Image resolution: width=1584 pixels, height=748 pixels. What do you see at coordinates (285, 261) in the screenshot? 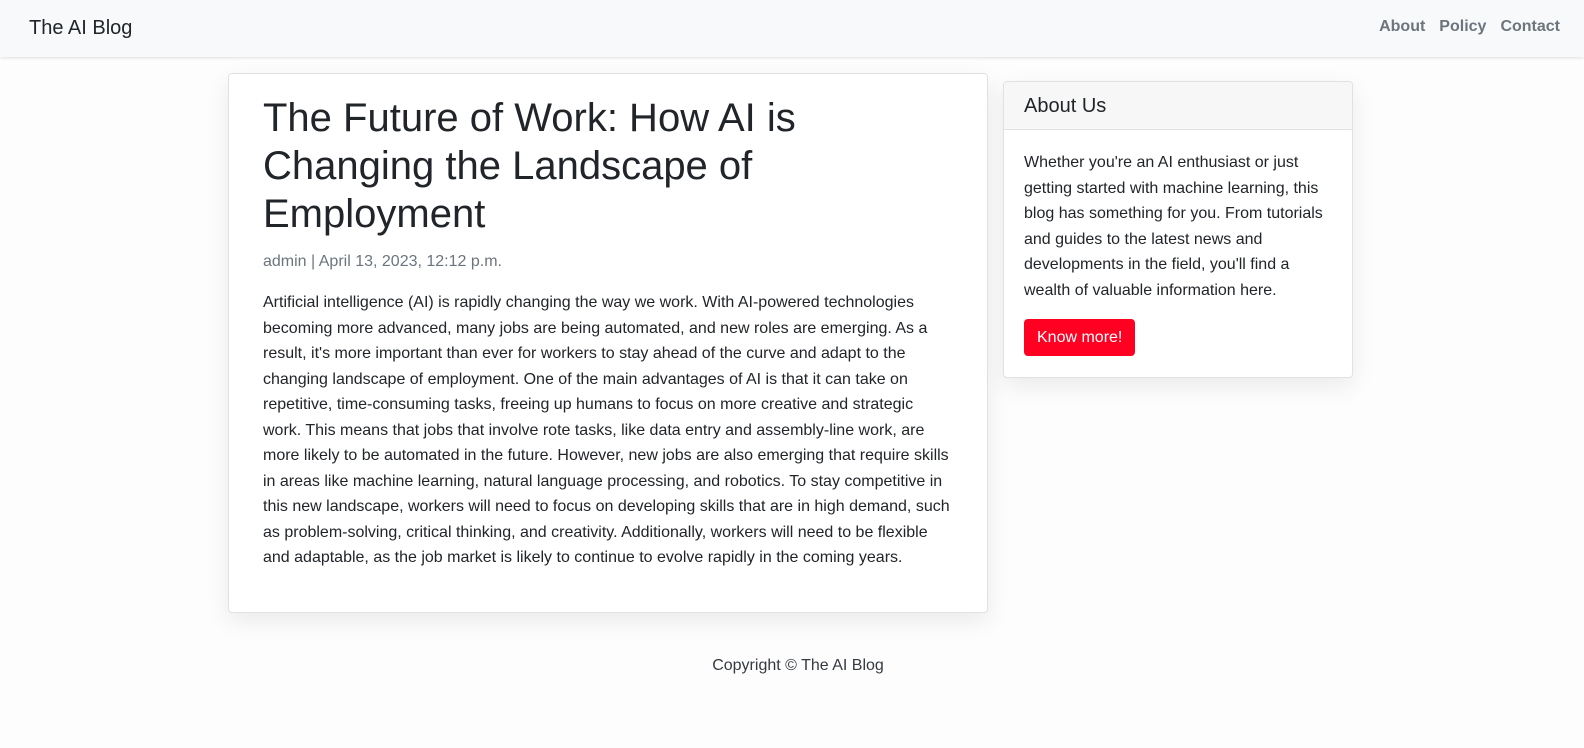
I see `post-author: admin` at bounding box center [285, 261].